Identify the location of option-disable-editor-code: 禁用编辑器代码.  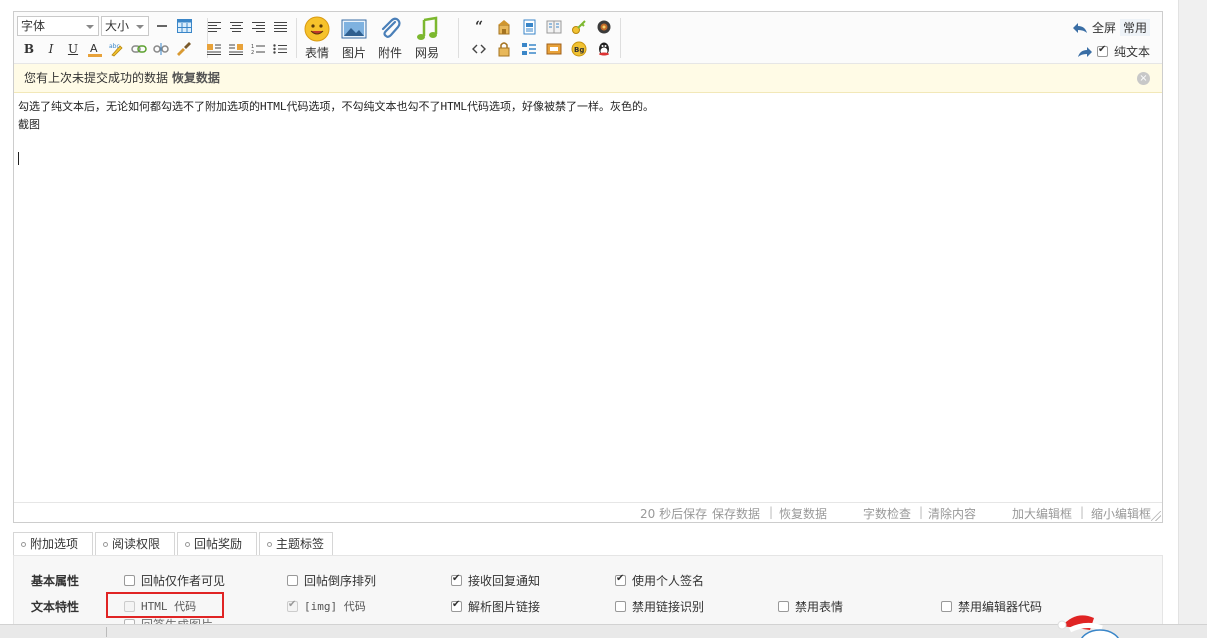
(991, 606).